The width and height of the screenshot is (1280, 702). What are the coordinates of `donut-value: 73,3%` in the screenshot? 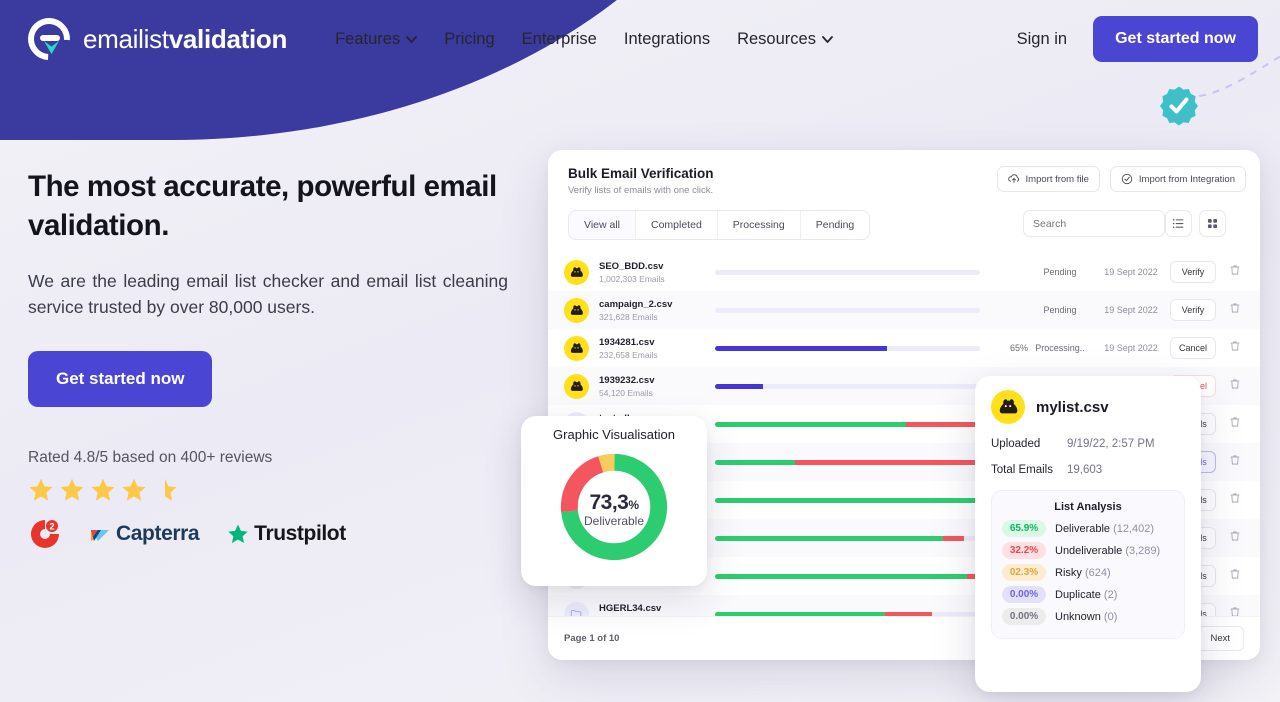 It's located at (614, 503).